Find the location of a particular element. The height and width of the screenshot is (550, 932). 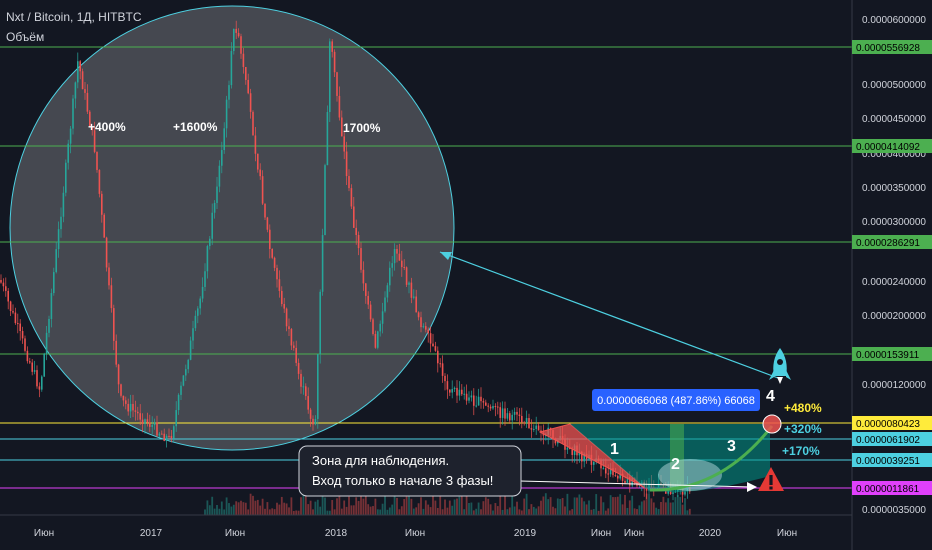

price-tick-label: 0.0000500000 is located at coordinates (894, 85).